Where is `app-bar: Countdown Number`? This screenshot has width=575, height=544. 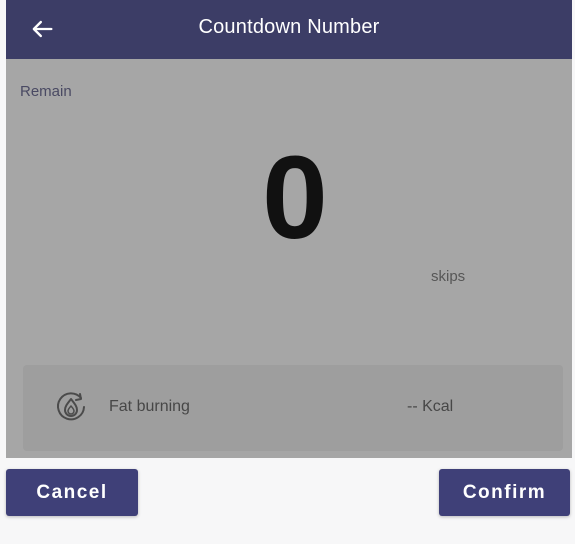 app-bar: Countdown Number is located at coordinates (289, 29).